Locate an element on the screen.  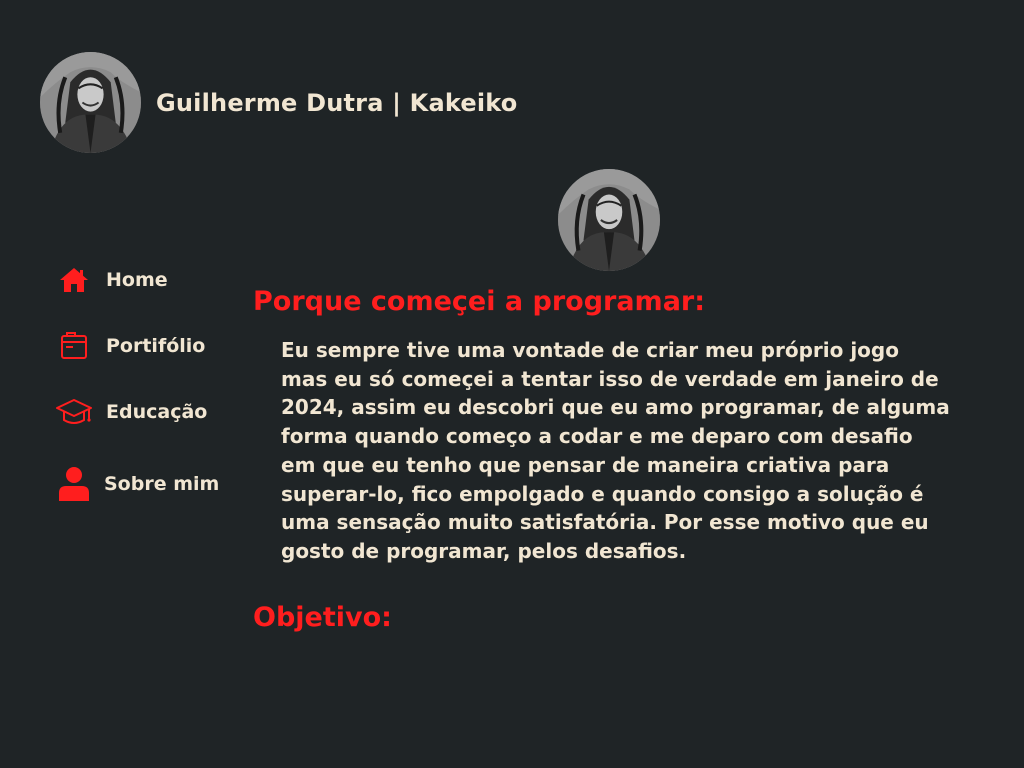
sidebar-item-label: Home is located at coordinates (137, 280).